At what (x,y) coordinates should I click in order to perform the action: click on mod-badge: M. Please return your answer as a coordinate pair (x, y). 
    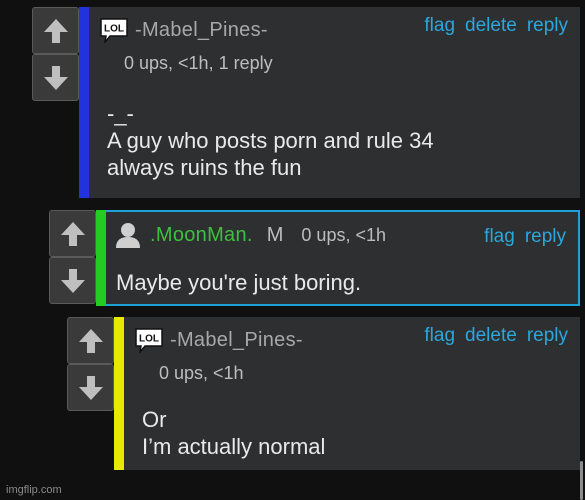
    Looking at the image, I should click on (275, 234).